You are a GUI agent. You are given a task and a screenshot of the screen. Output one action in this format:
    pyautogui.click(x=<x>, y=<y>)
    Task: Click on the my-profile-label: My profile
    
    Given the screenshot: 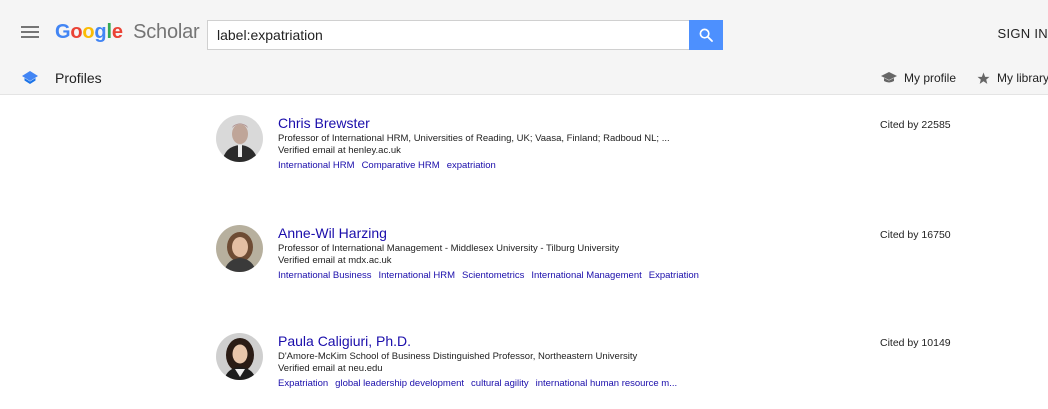 What is the action you would take?
    pyautogui.click(x=930, y=78)
    